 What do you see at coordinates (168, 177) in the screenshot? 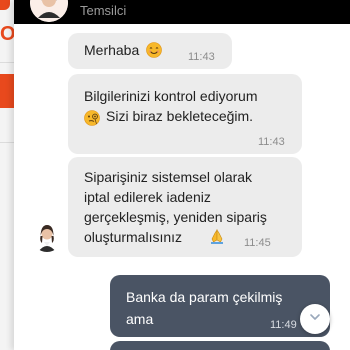
I see `message-text-line: Siparişiniz sistemsel olarak` at bounding box center [168, 177].